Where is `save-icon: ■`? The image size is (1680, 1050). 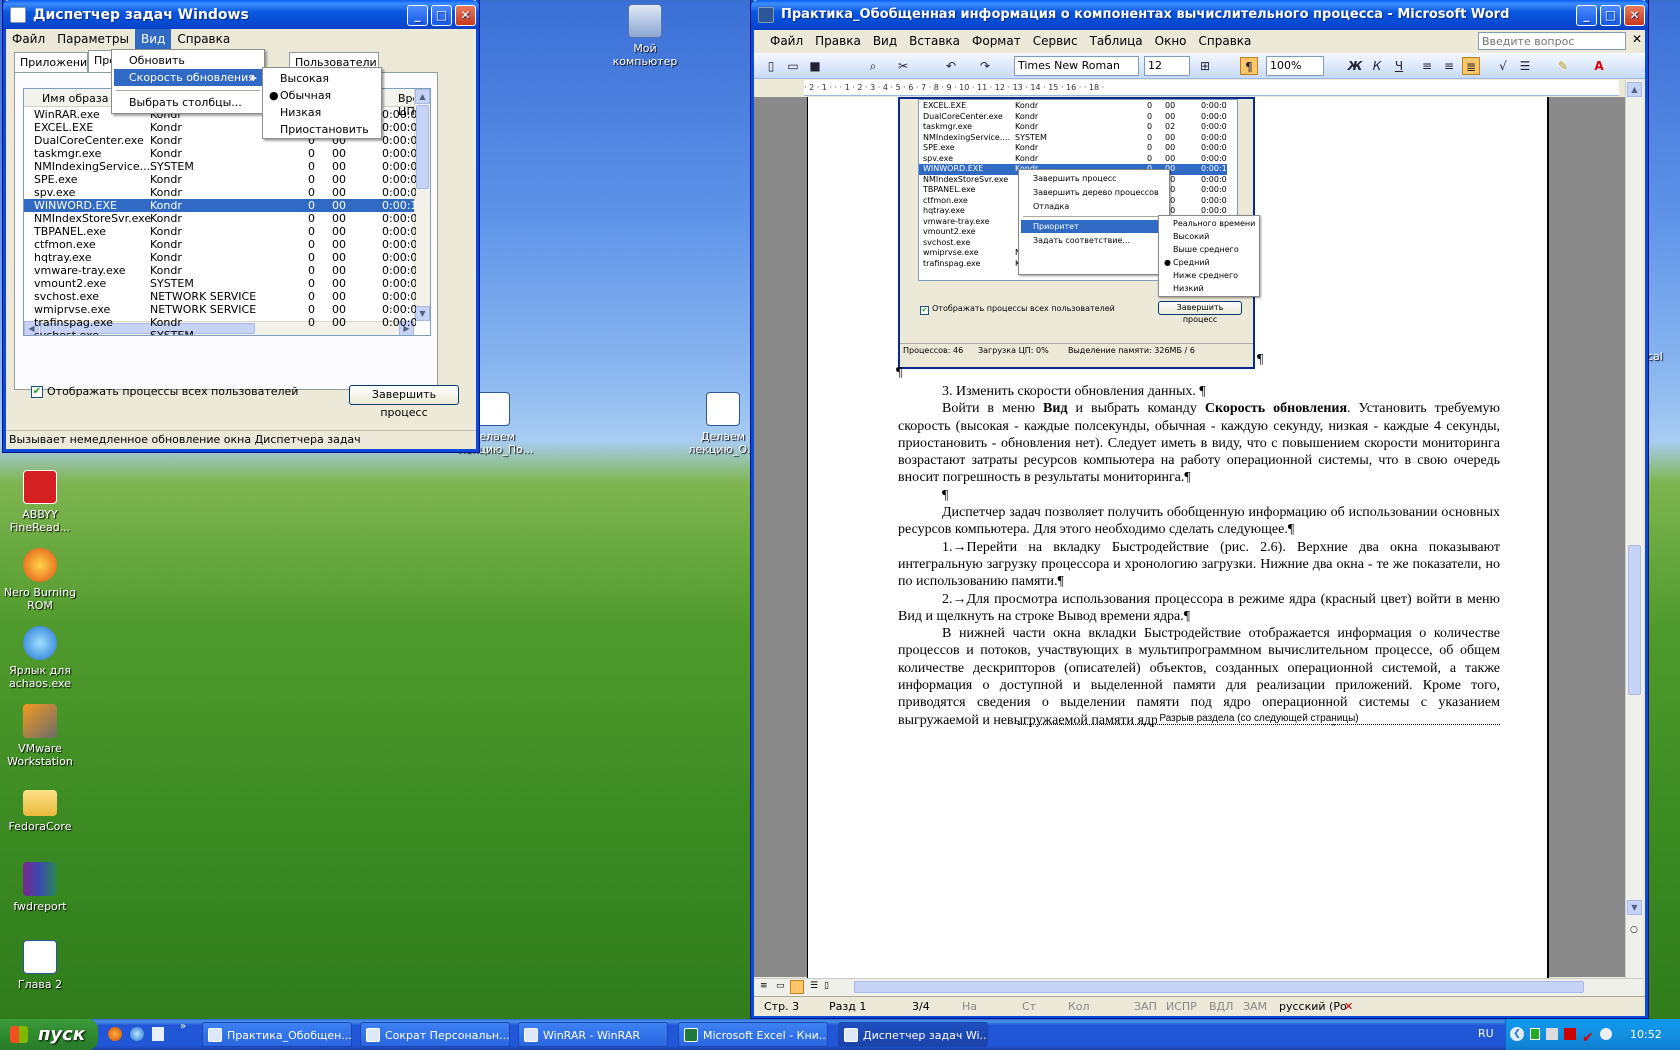
save-icon: ■ is located at coordinates (815, 66).